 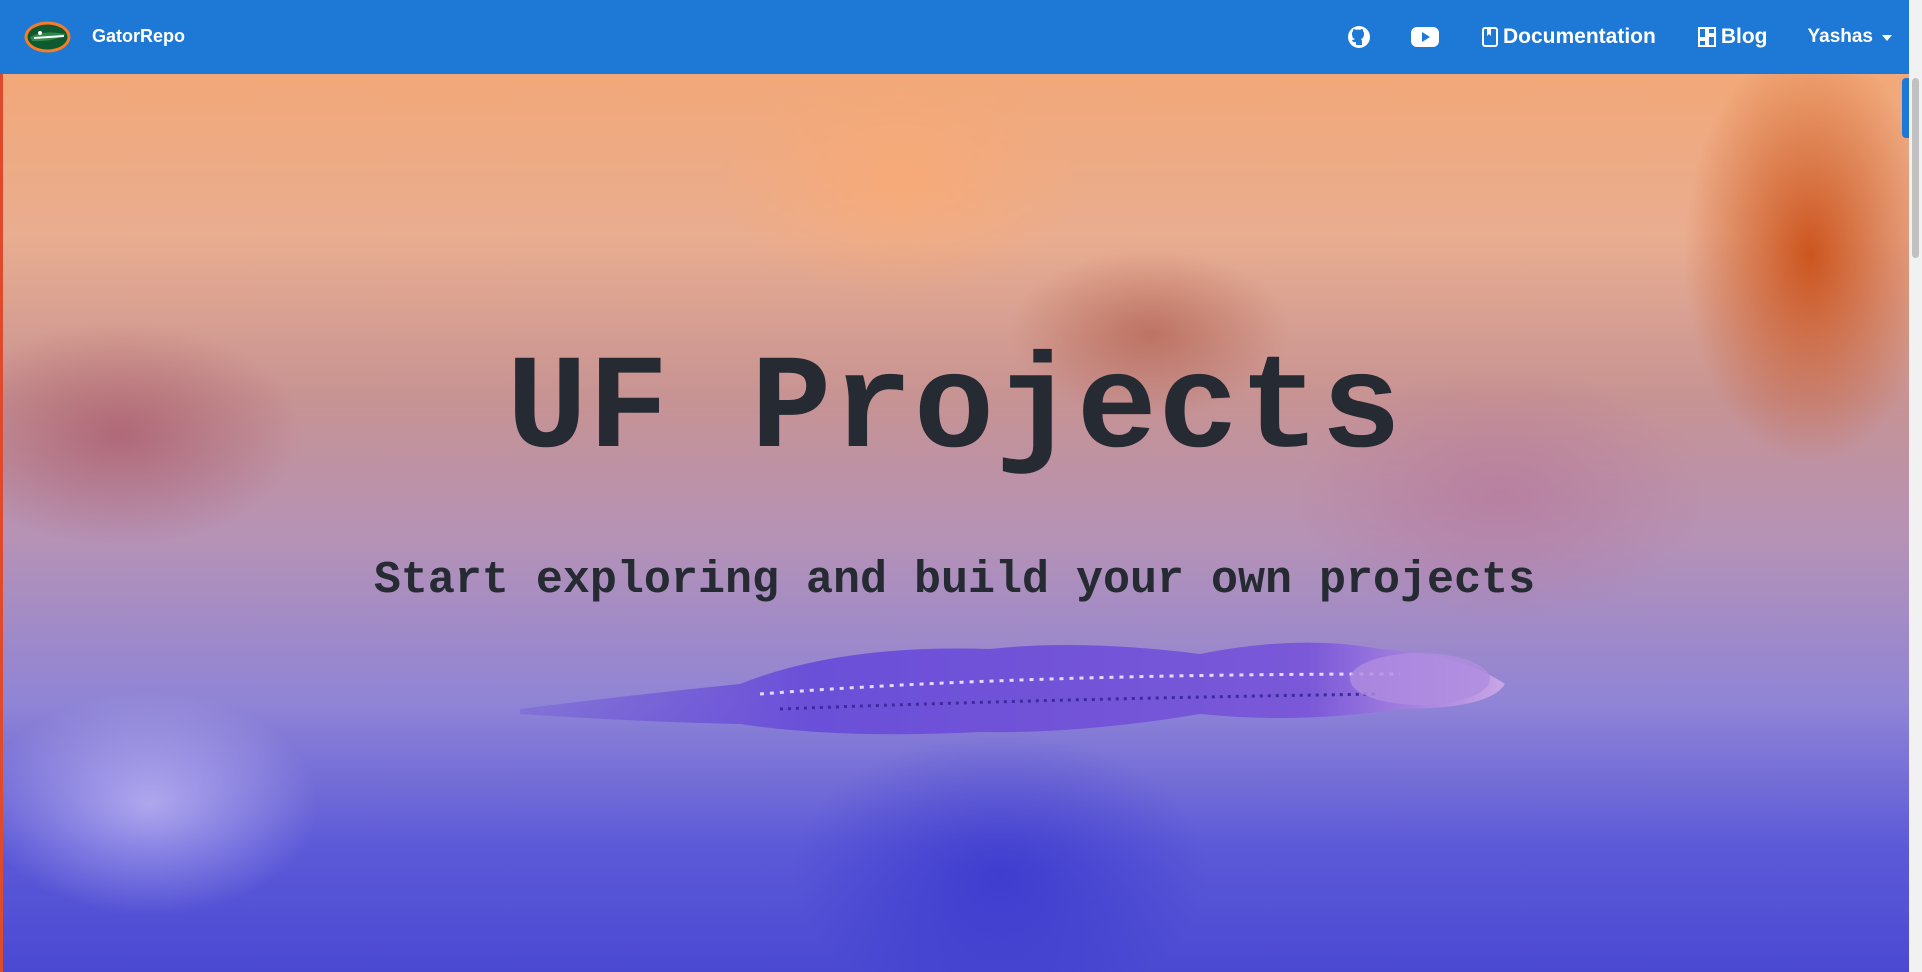 I want to click on nav-link-documentation: Documentation, so click(x=1569, y=37).